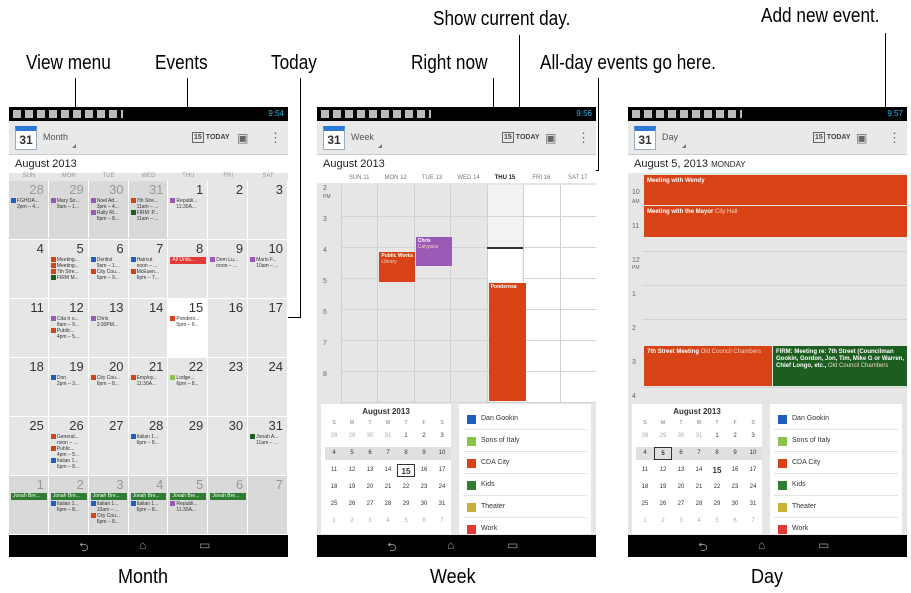 Image resolution: width=911 pixels, height=593 pixels. I want to click on mini-day: 1, so click(334, 521).